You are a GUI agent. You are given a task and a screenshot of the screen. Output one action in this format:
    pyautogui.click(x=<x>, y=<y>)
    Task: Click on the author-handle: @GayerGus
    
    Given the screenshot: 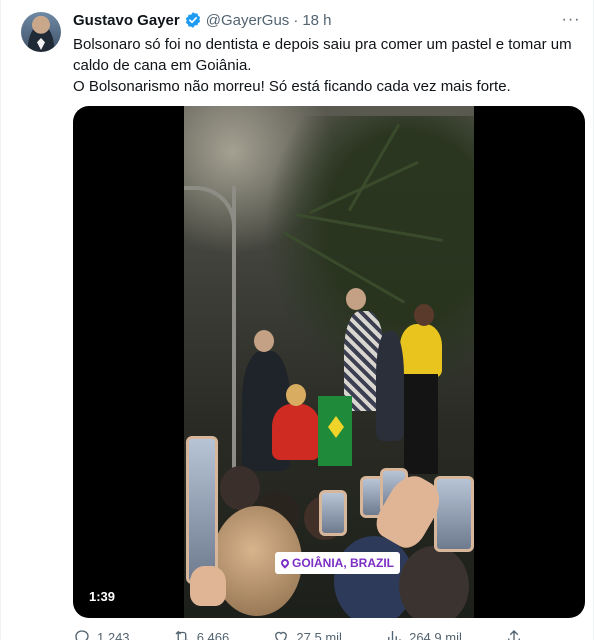 What is the action you would take?
    pyautogui.click(x=248, y=20)
    